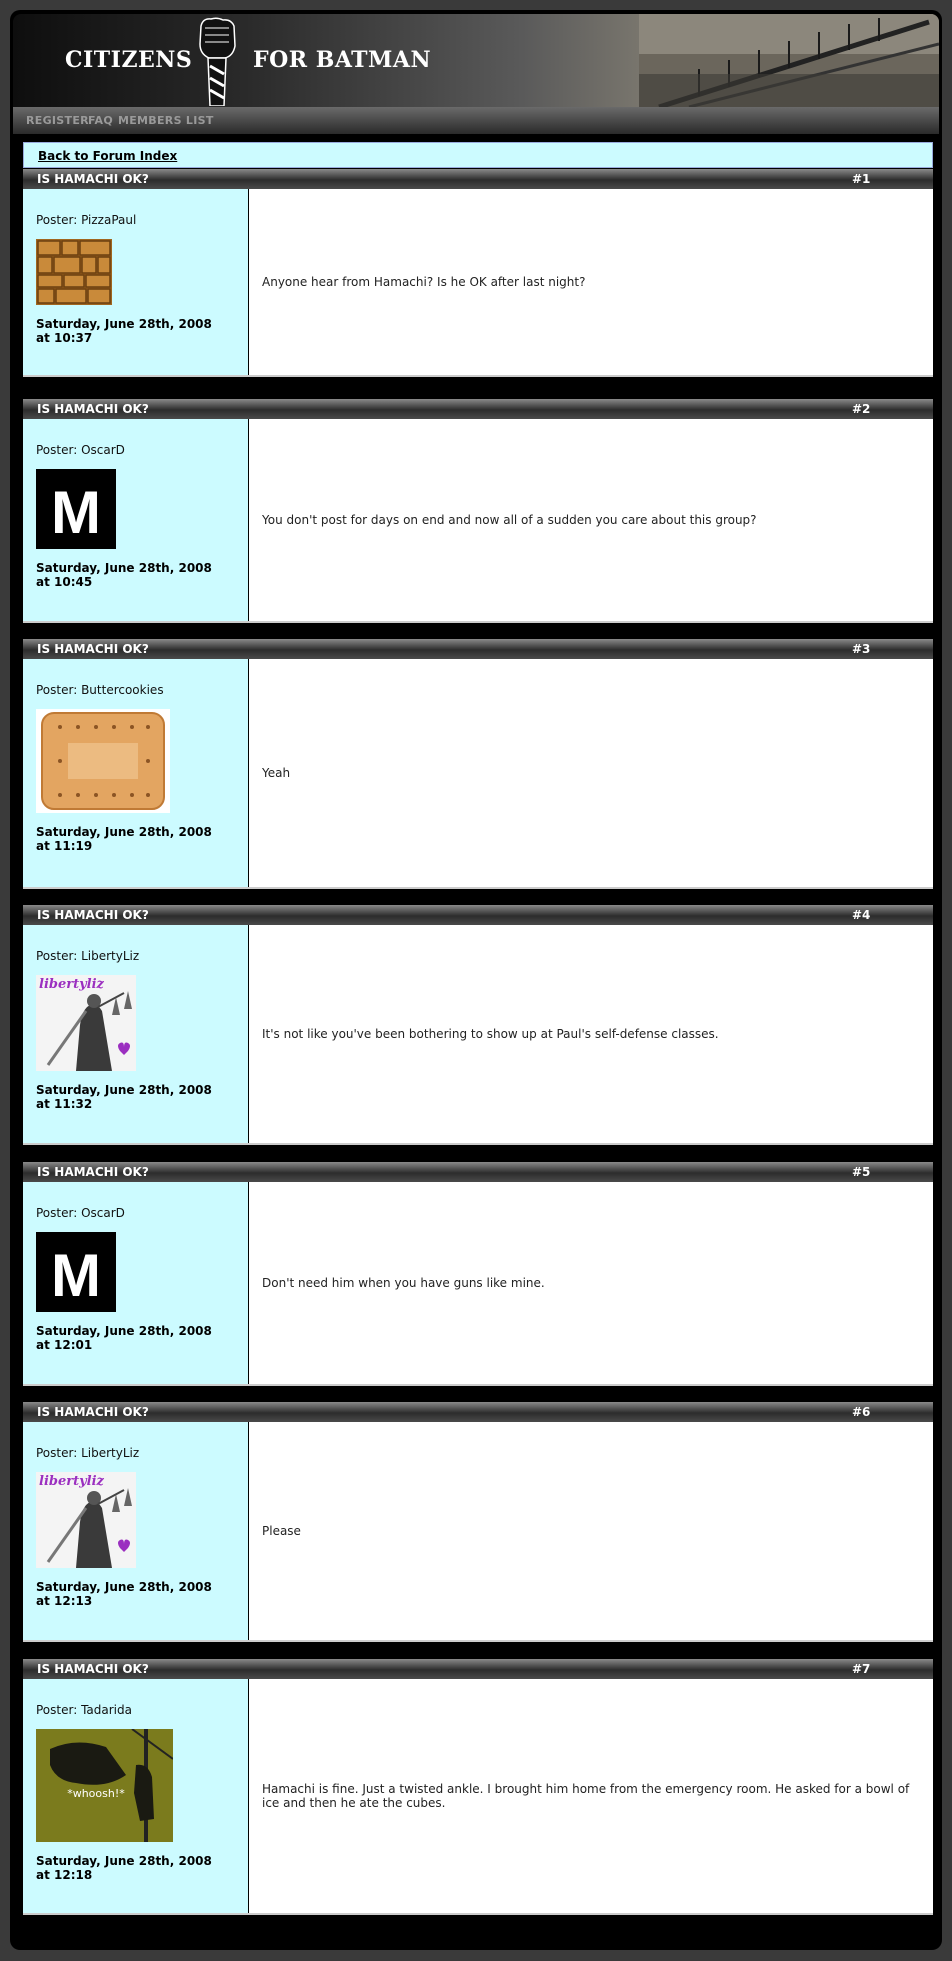  I want to click on poster-name: Poster: Buttercookies, so click(135, 690).